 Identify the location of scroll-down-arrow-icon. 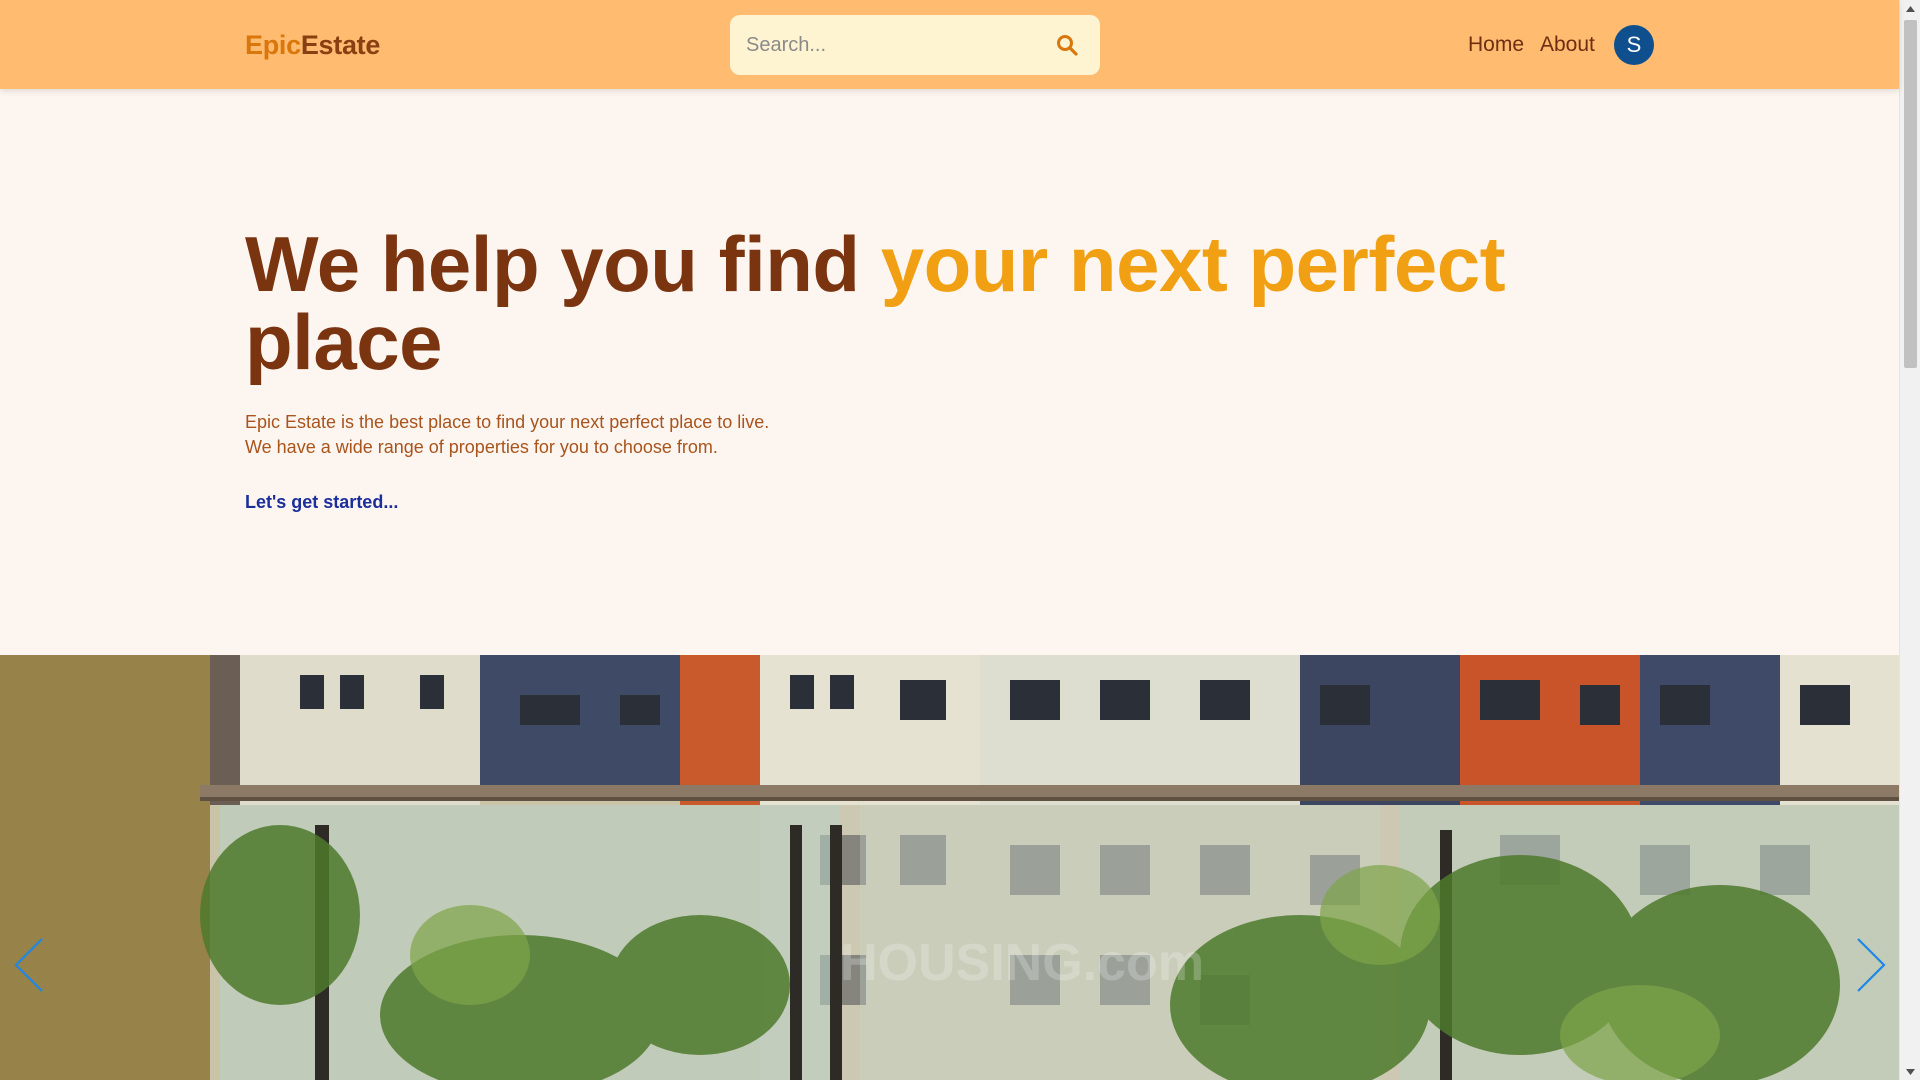
(1910, 1071).